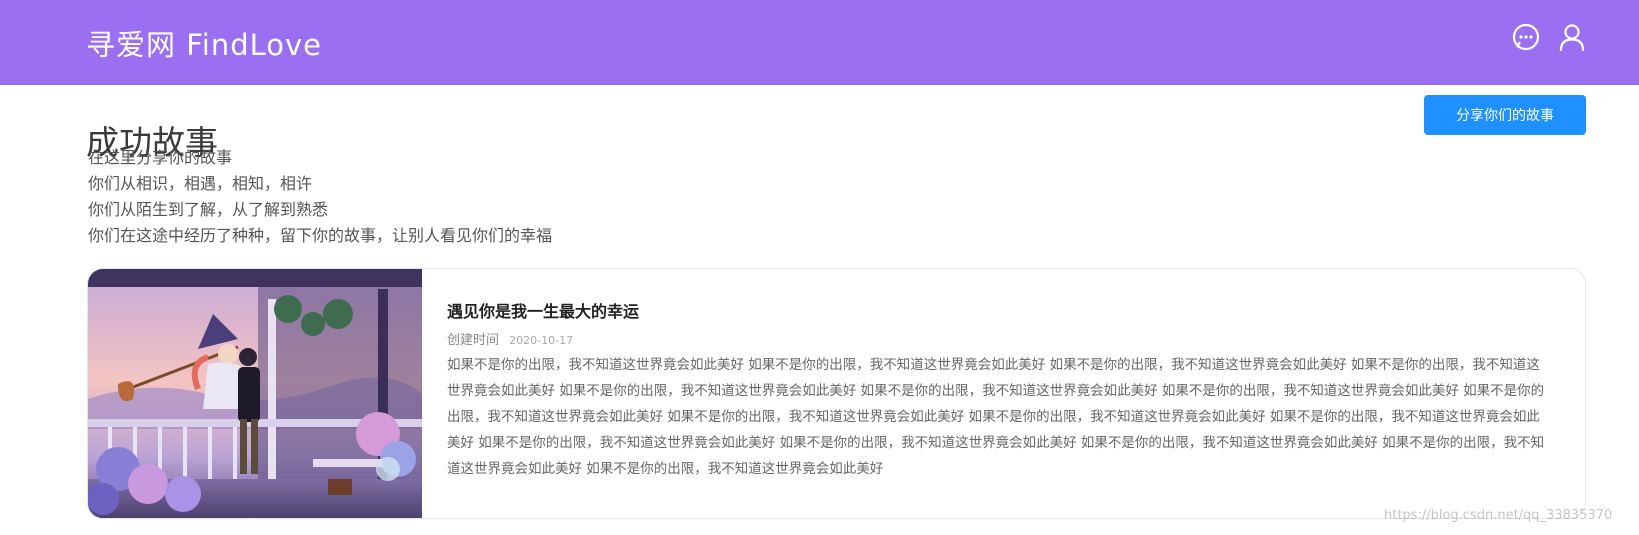 Image resolution: width=1639 pixels, height=535 pixels. I want to click on intro-line: 你们从相识，相遇，相知，相许, so click(200, 183).